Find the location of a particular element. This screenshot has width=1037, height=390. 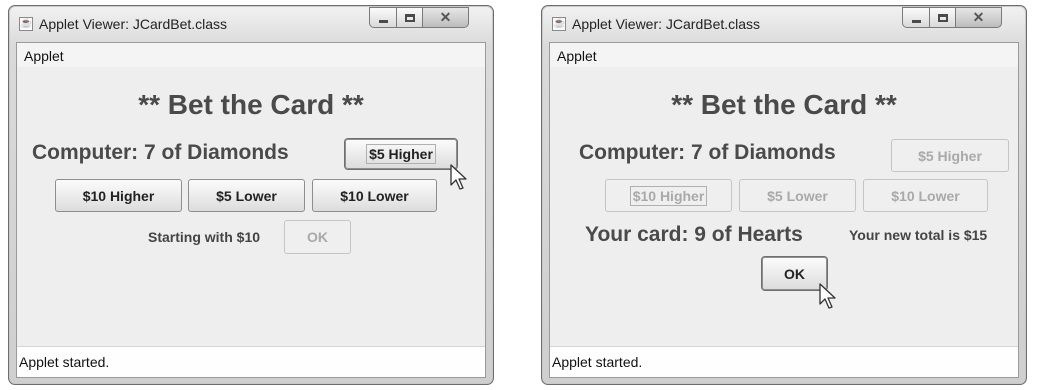

player-card-label: Your card: 9 of Hearts is located at coordinates (694, 234).